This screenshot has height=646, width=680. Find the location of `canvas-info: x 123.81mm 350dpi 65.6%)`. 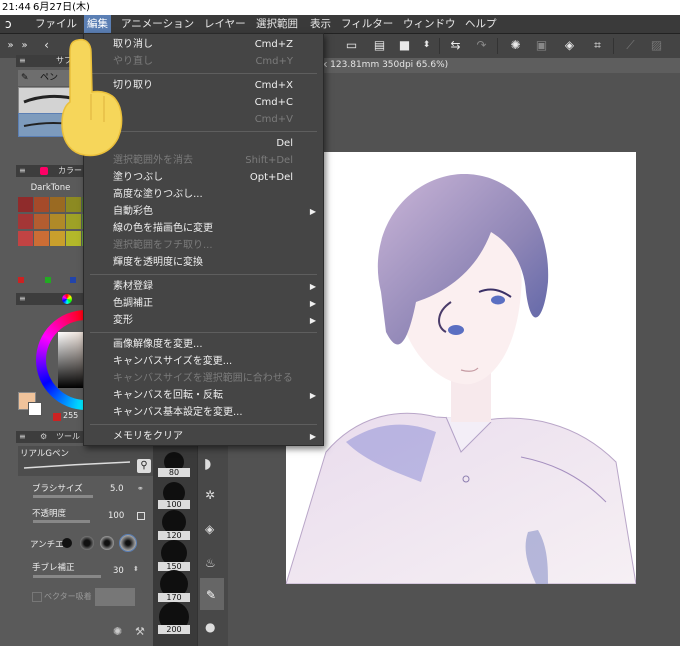

canvas-info: x 123.81mm 350dpi 65.6%) is located at coordinates (385, 65).